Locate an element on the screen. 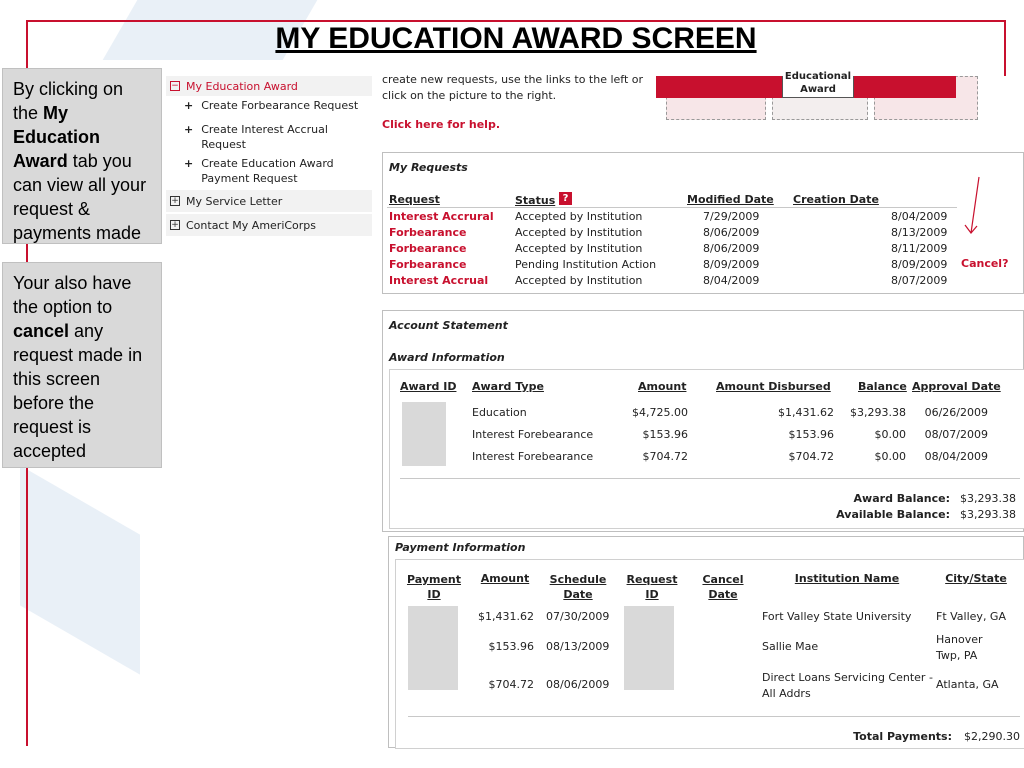  award-amount: $704.72 is located at coordinates (665, 456).